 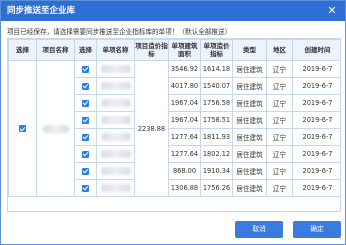 I want to click on item-area: 3546.92, so click(x=184, y=69).